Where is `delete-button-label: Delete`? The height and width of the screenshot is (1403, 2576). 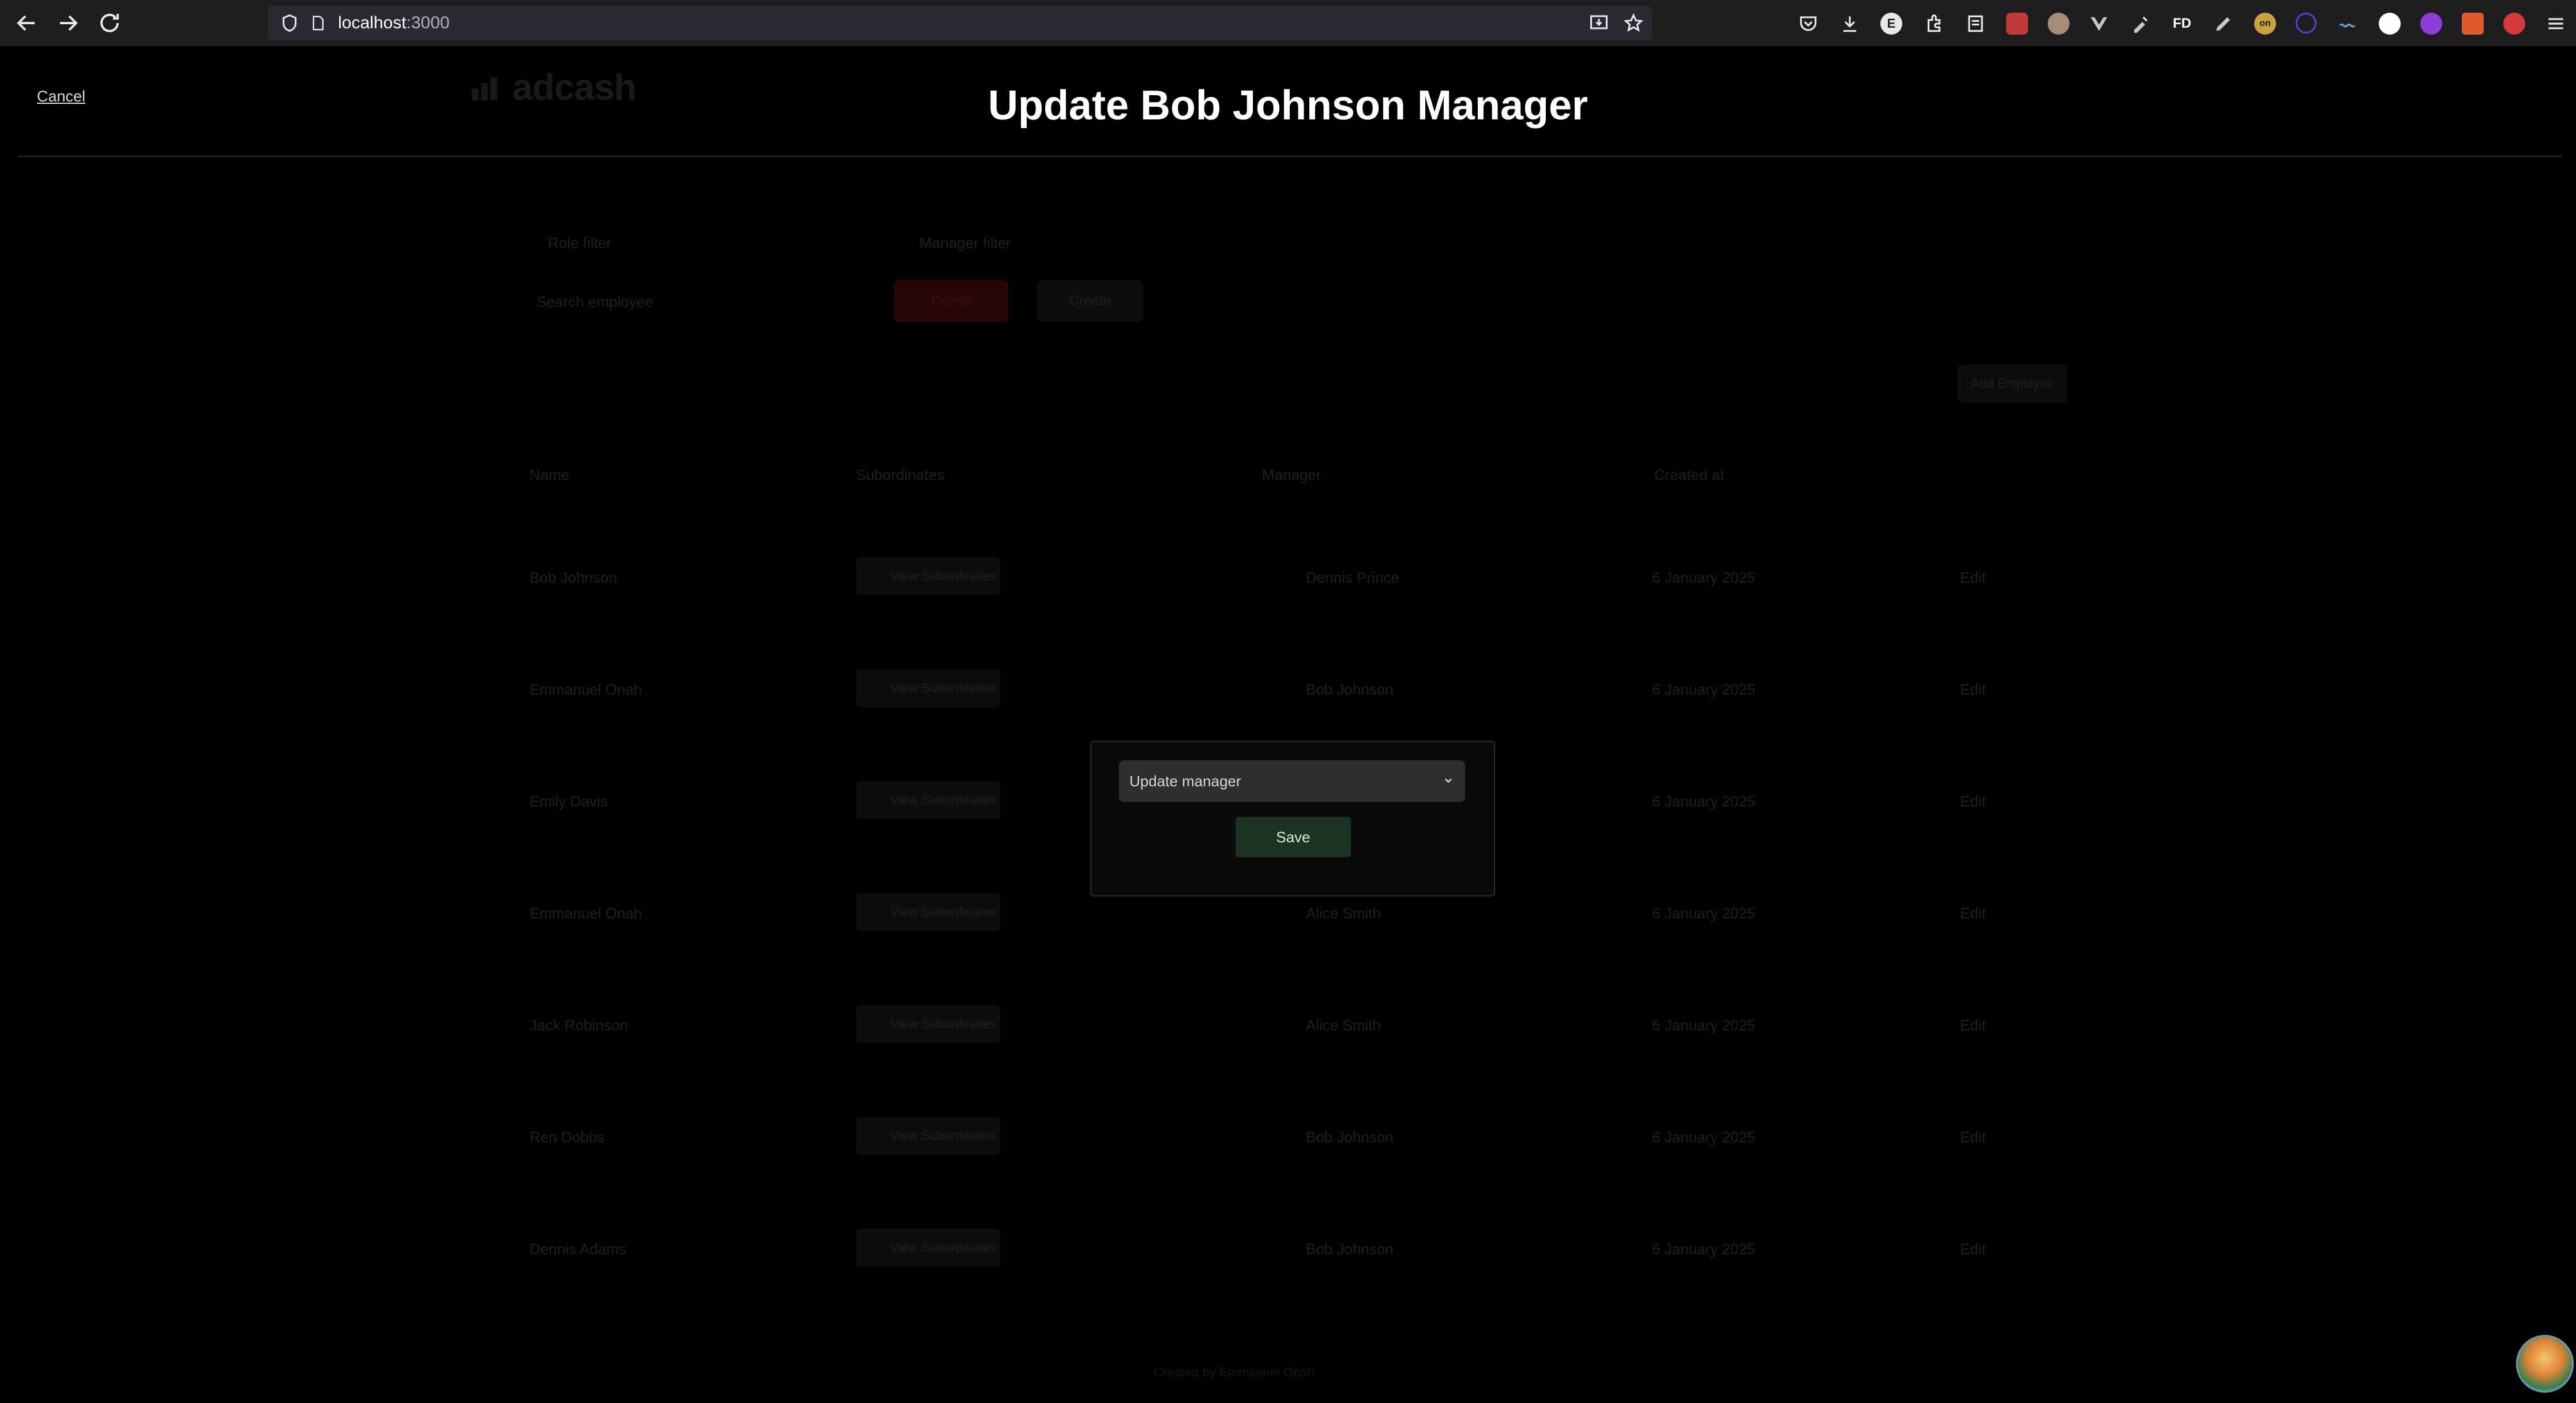
delete-button-label: Delete is located at coordinates (951, 301).